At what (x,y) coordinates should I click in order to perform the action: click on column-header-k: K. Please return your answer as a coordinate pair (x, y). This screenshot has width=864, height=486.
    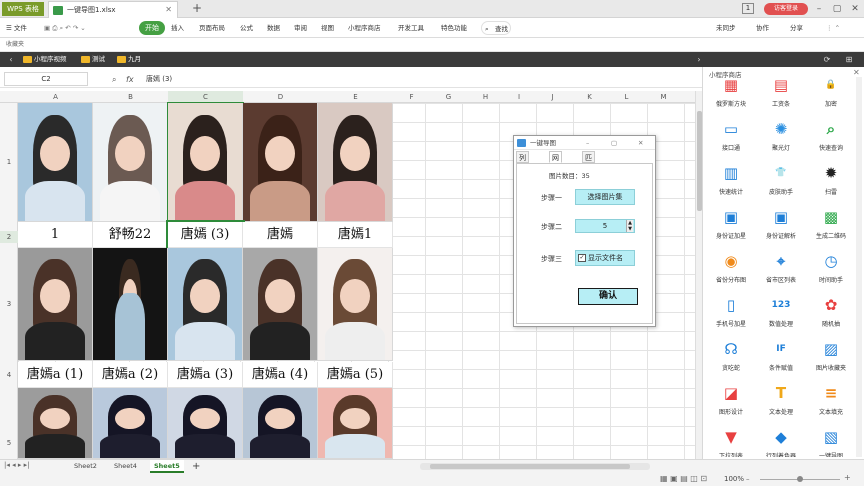
    Looking at the image, I should click on (589, 97).